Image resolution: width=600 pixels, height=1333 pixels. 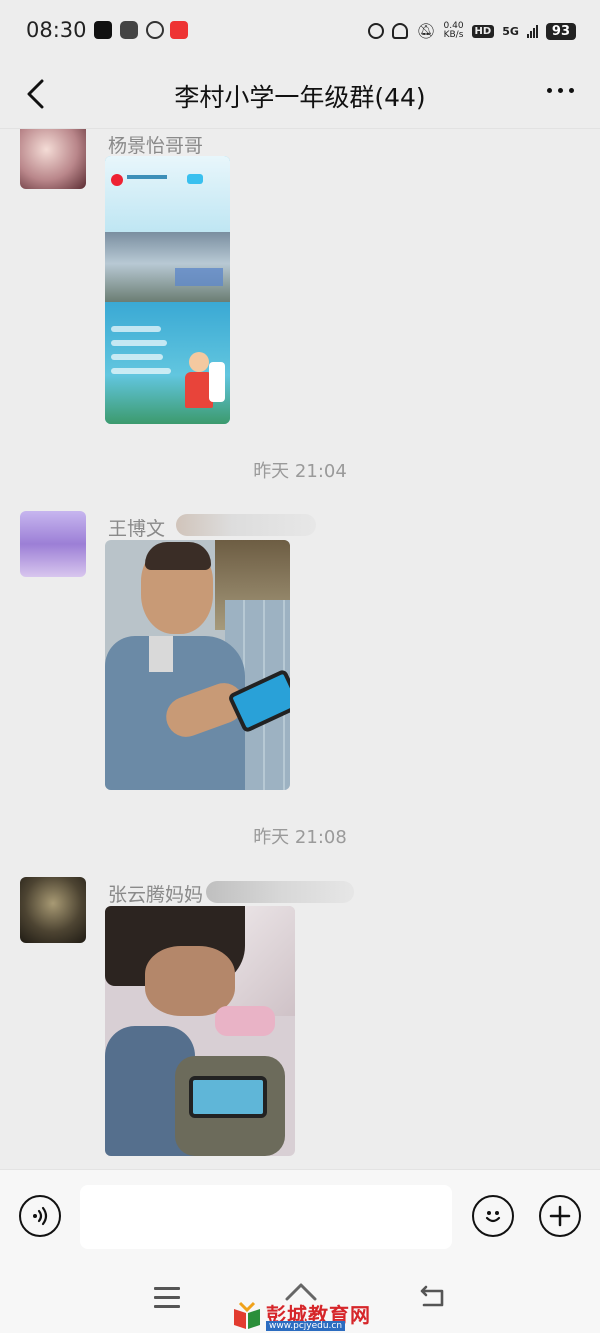 What do you see at coordinates (300, 471) in the screenshot?
I see `timestamp: 昨天 21:04` at bounding box center [300, 471].